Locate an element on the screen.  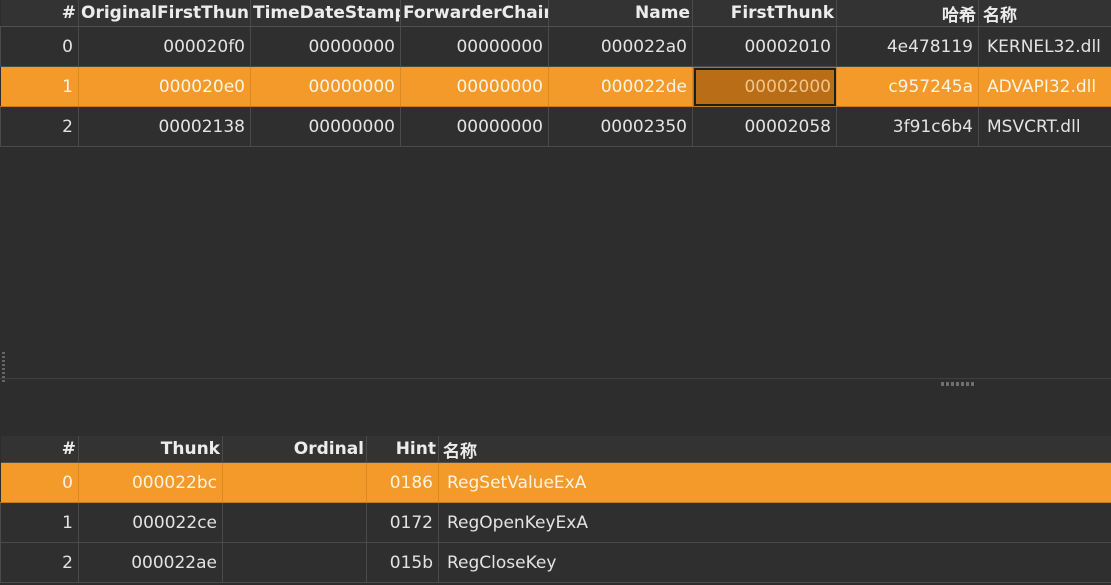
column-header-first-thunk: FirstThunk is located at coordinates (764, 13).